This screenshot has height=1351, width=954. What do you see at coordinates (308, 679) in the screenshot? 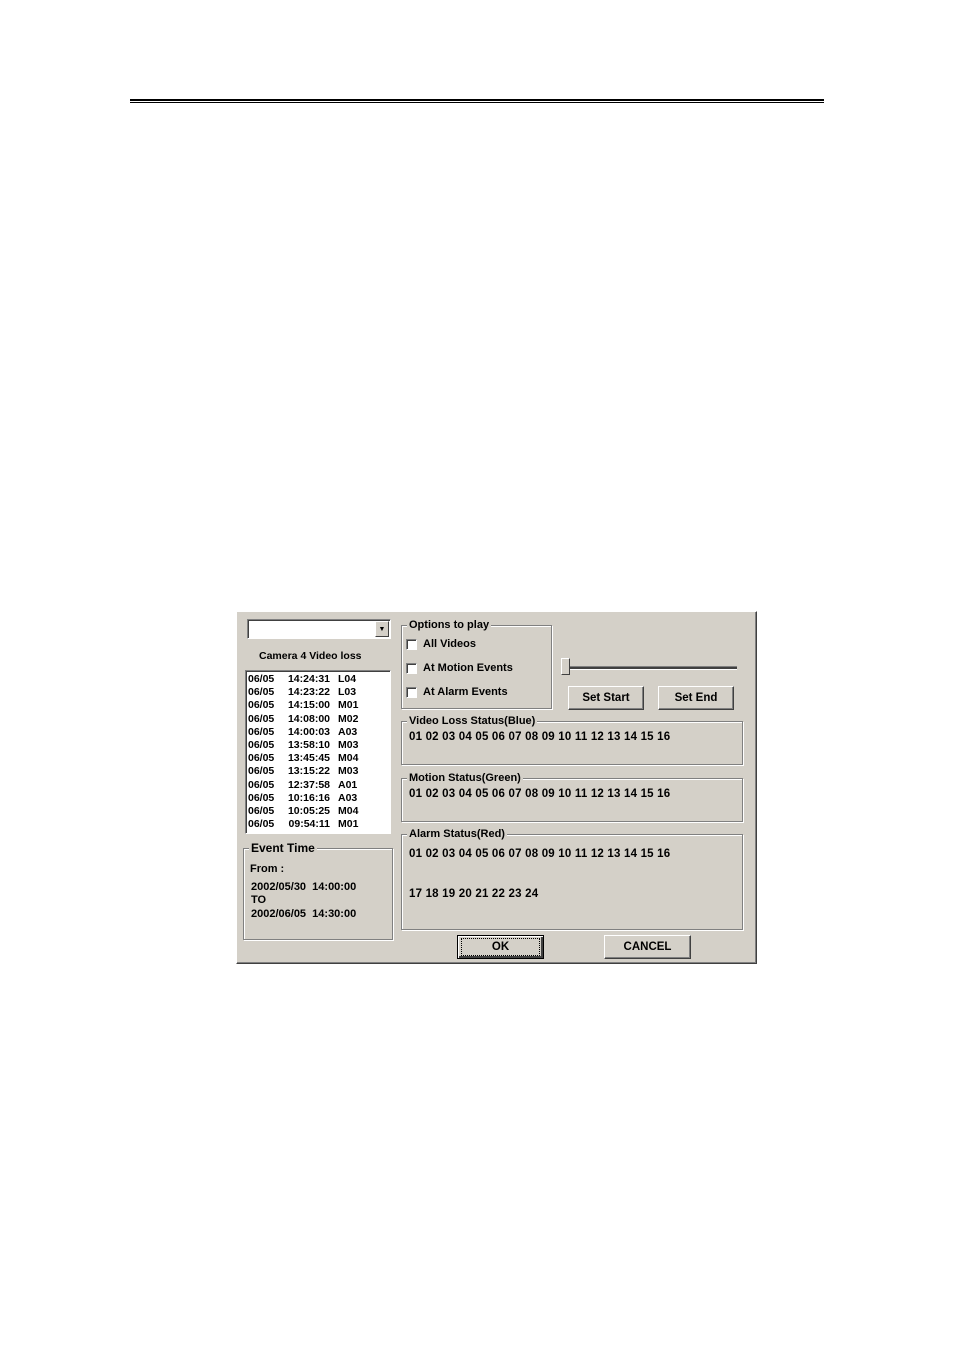
I see `event-time: 14:24:31` at bounding box center [308, 679].